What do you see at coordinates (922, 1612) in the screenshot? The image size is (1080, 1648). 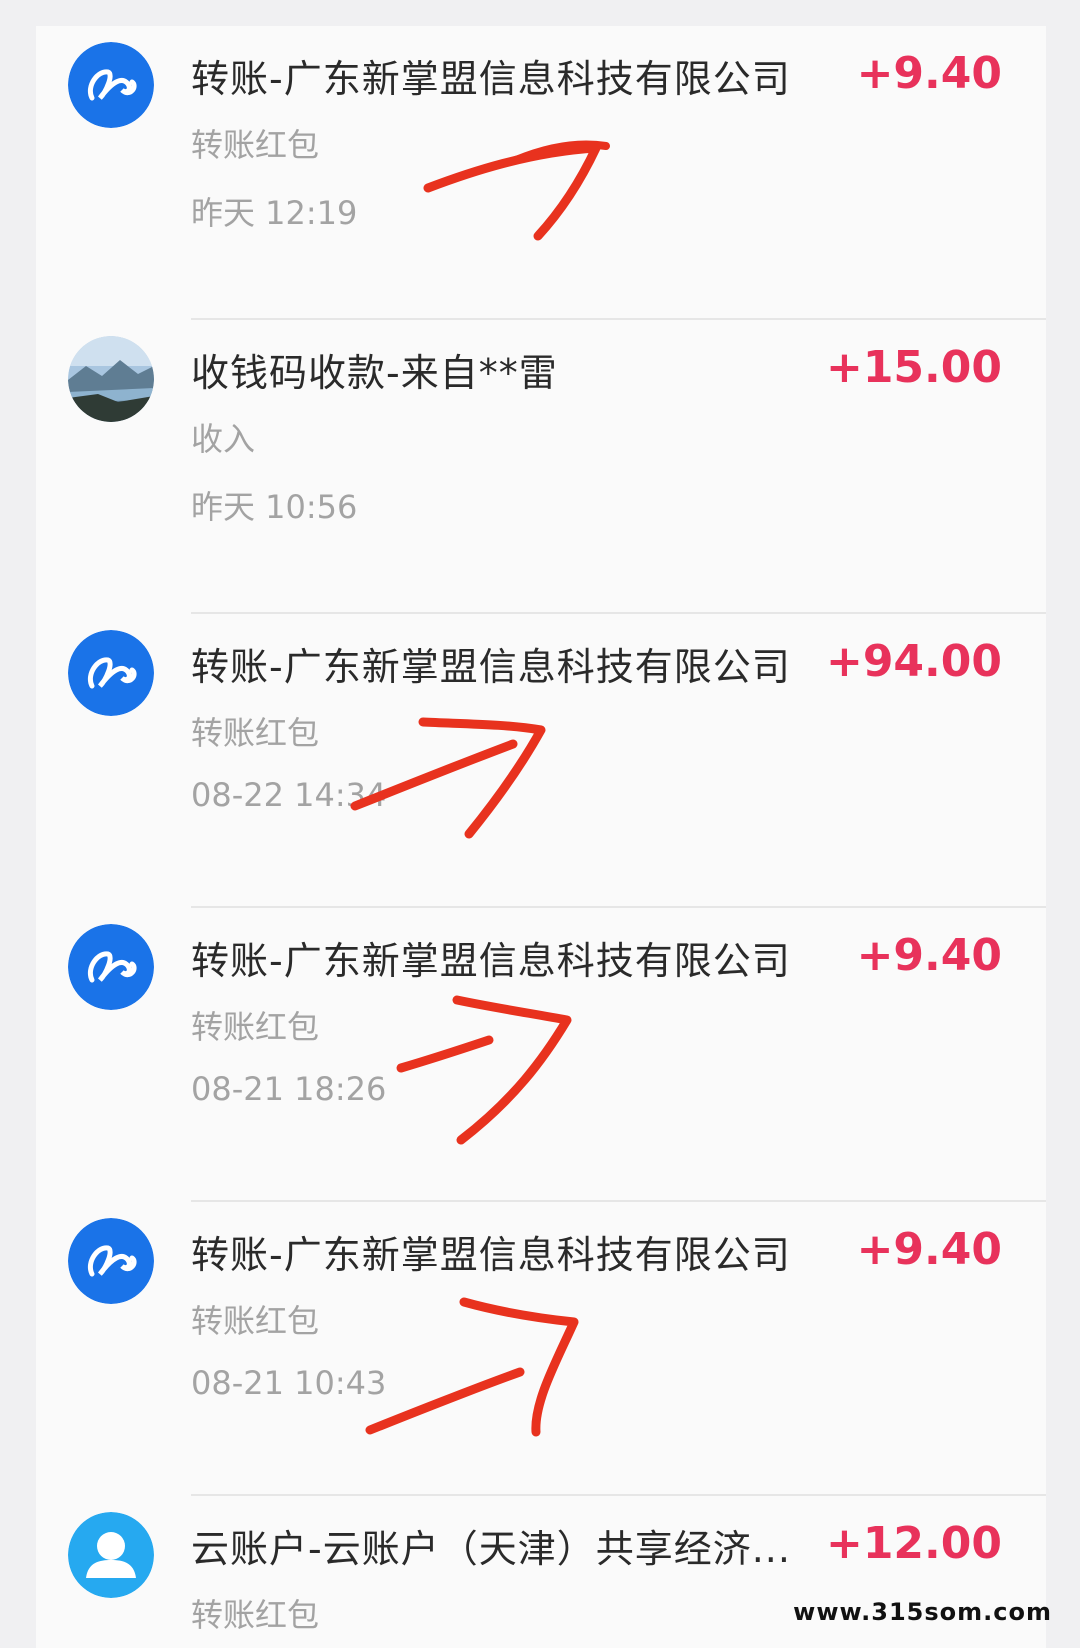 I see `watermark: www.315som.com` at bounding box center [922, 1612].